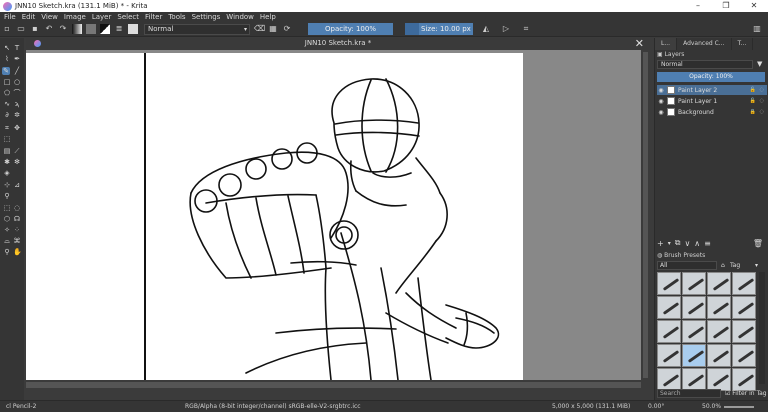 Image resolution: width=768 pixels, height=412 pixels. Describe the element at coordinates (756, 265) in the screenshot. I see `tag-menu-icon: ▾` at that location.